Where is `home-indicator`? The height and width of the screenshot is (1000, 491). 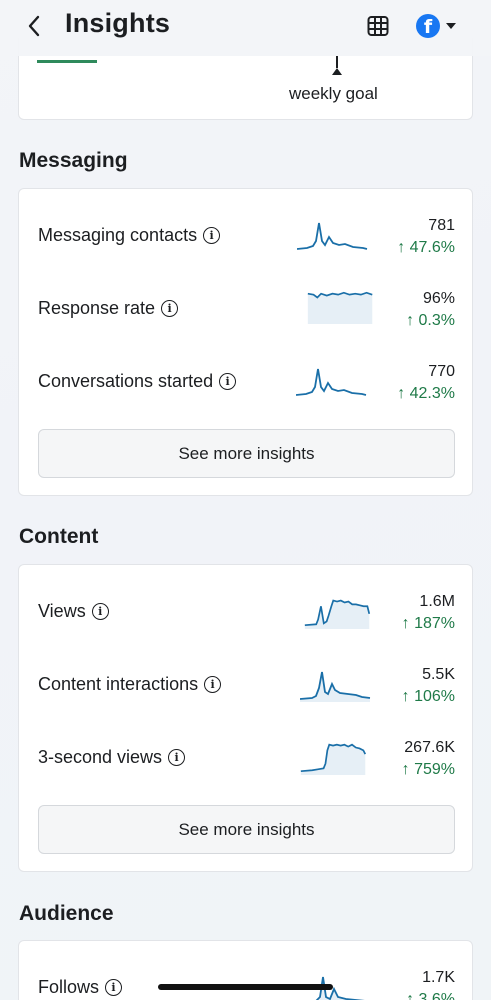 home-indicator is located at coordinates (245, 987).